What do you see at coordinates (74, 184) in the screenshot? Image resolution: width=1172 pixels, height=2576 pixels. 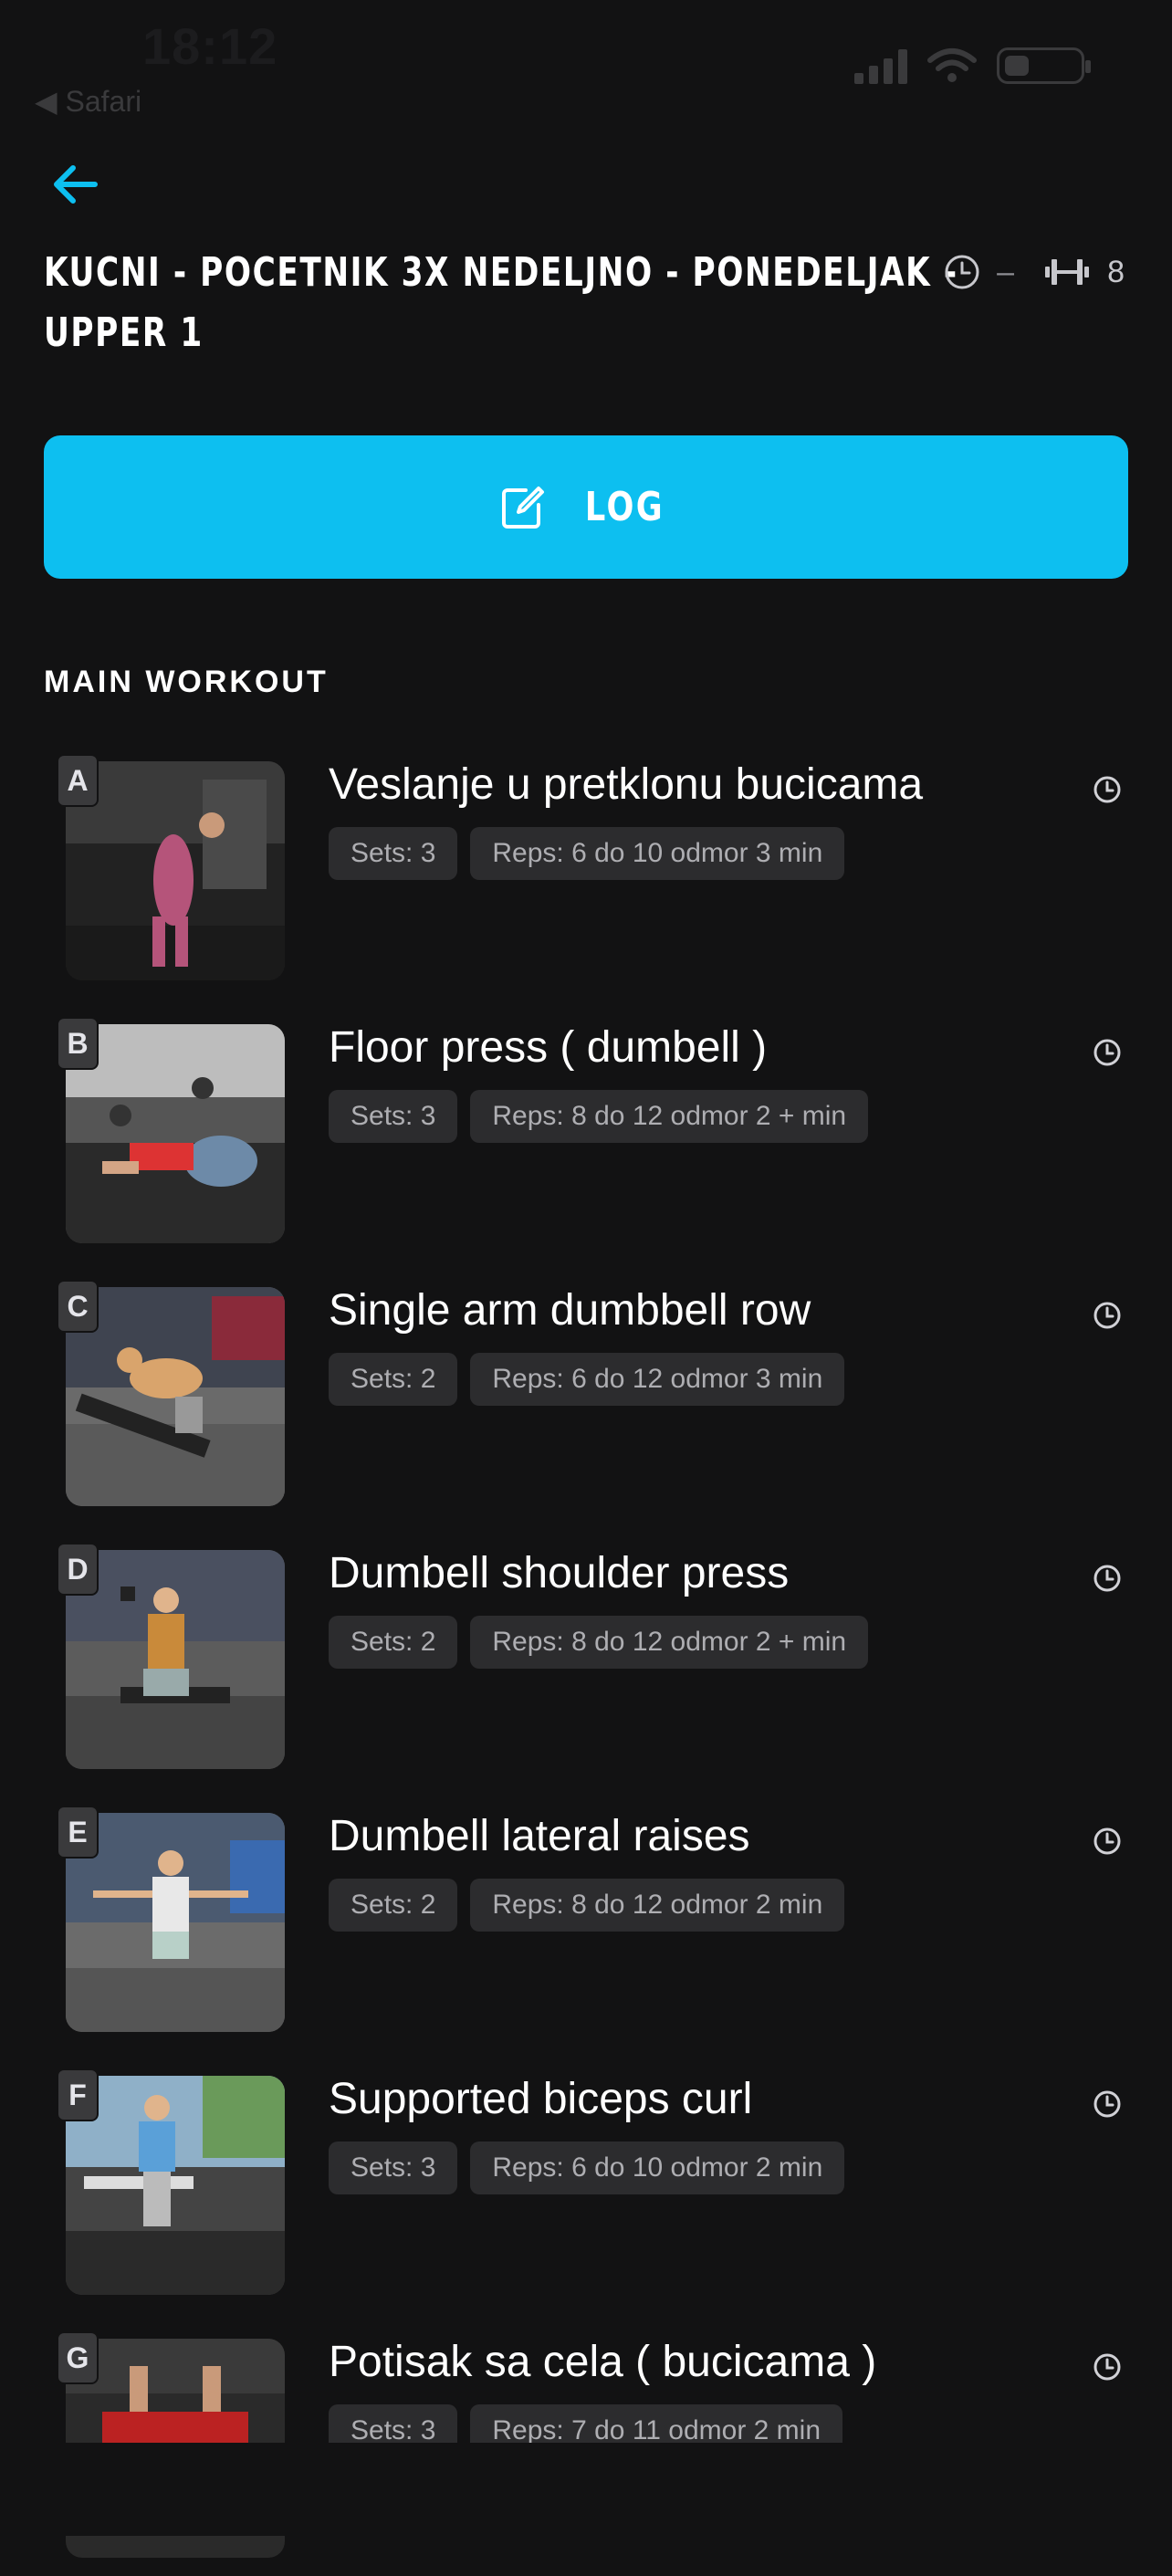 I see `back-arrow-icon` at bounding box center [74, 184].